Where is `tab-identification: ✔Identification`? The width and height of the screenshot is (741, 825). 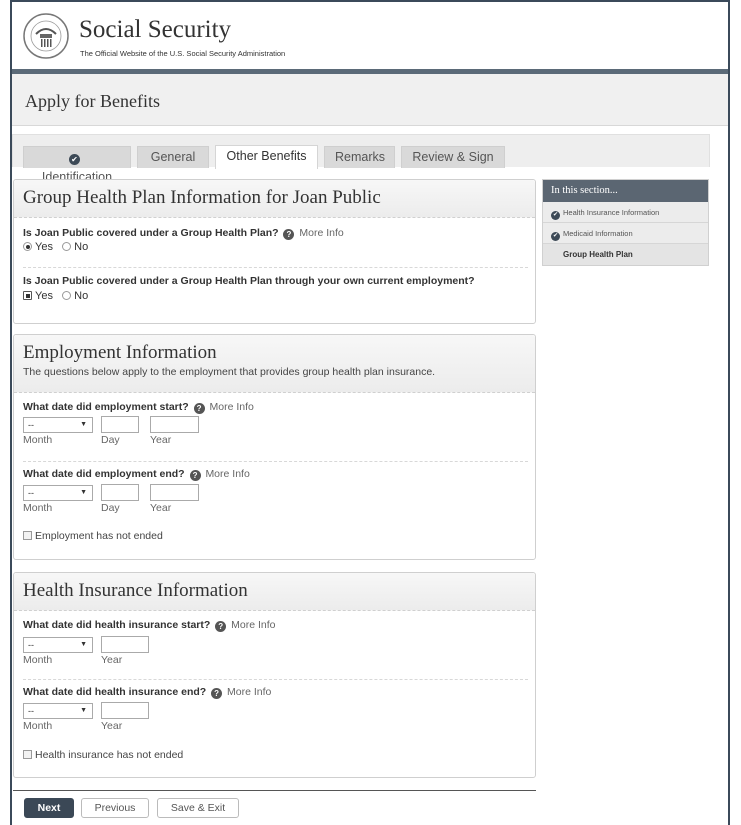 tab-identification: ✔Identification is located at coordinates (77, 165).